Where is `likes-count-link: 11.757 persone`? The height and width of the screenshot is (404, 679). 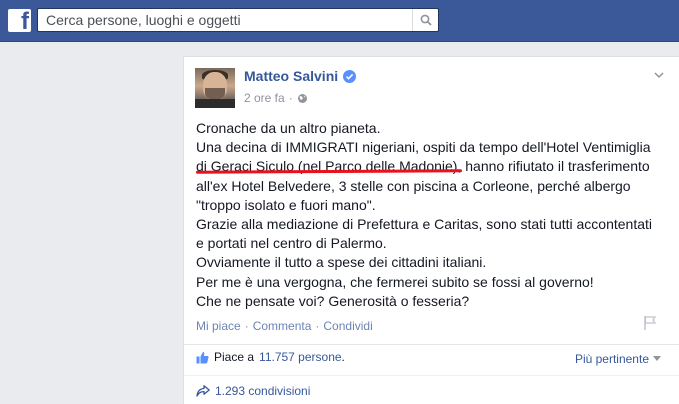
likes-count-link: 11.757 persone is located at coordinates (300, 357).